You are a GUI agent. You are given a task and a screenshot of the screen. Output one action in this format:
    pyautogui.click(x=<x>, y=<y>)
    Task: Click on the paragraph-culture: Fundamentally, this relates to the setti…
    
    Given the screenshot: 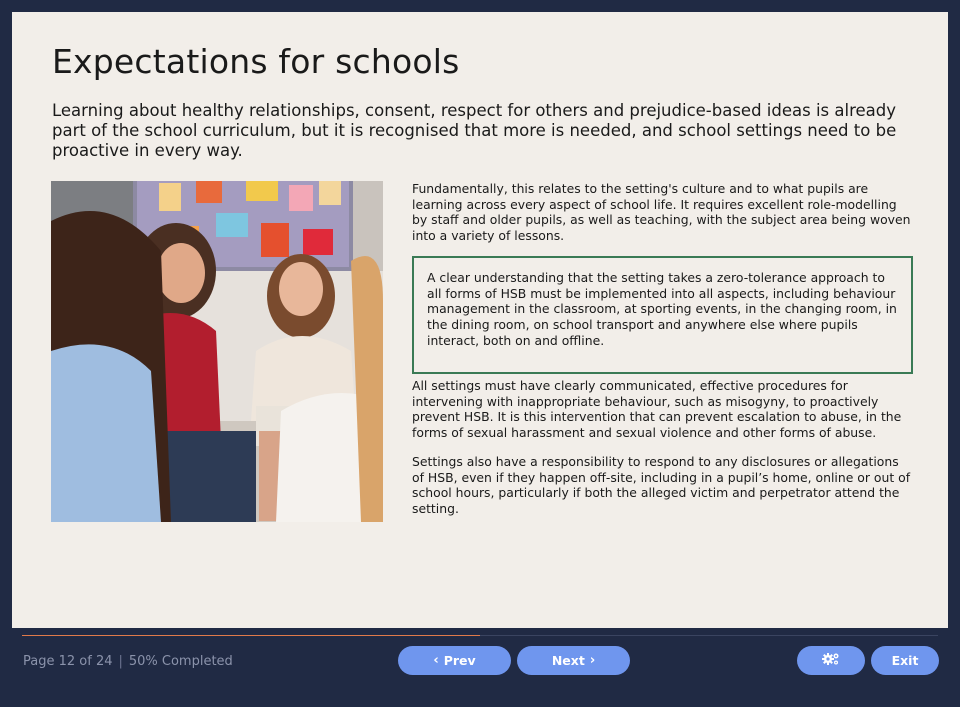 What is the action you would take?
    pyautogui.click(x=661, y=212)
    